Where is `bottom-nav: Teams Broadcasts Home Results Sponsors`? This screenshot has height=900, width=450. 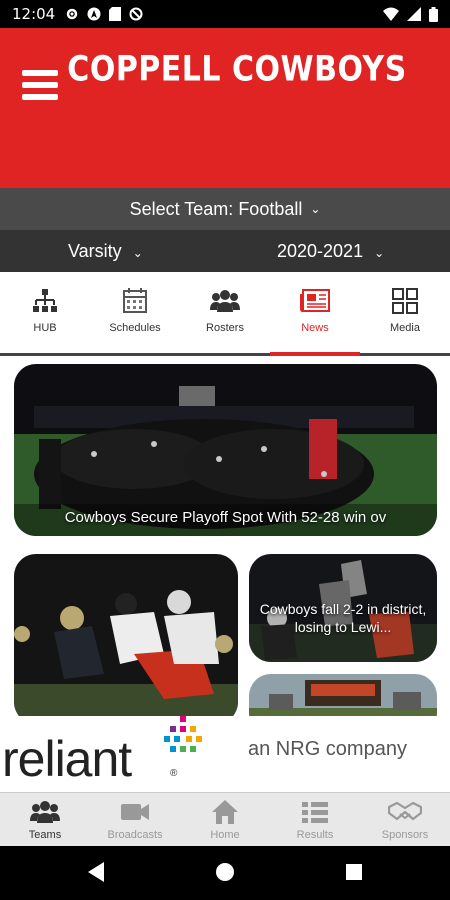
bottom-nav: Teams Broadcasts Home Results Sponsors is located at coordinates (225, 819).